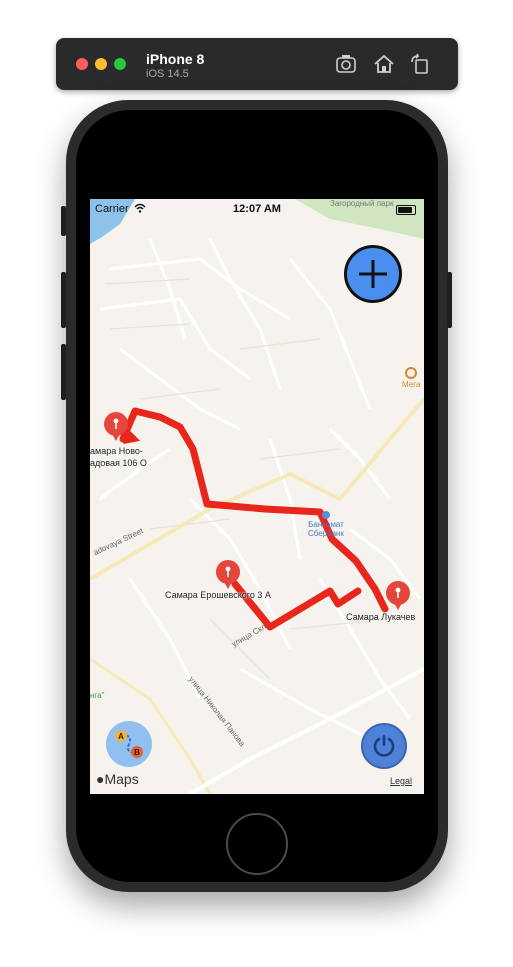  Describe the element at coordinates (326, 529) in the screenshot. I see `poi-bank-label: Банкомат Сбербанк` at that location.